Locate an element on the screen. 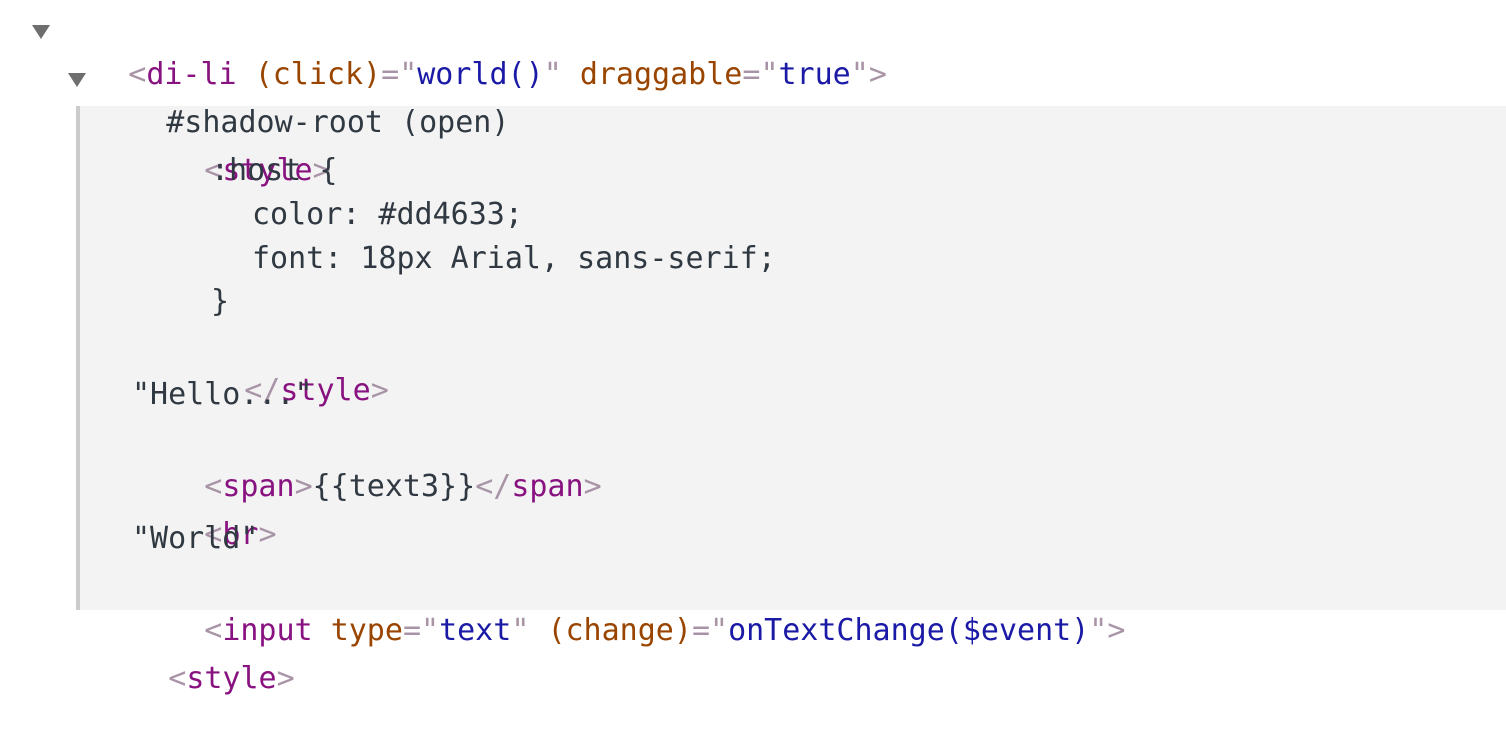 The image size is (1506, 745). text-node-hello: "Hello..." is located at coordinates (222, 395).